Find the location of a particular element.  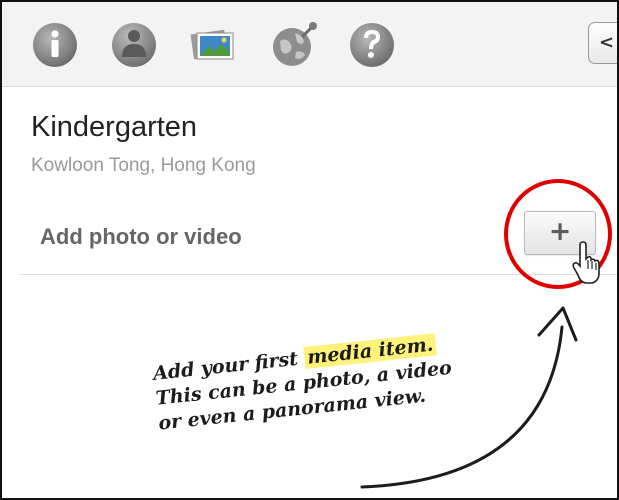

help-icon is located at coordinates (372, 45).